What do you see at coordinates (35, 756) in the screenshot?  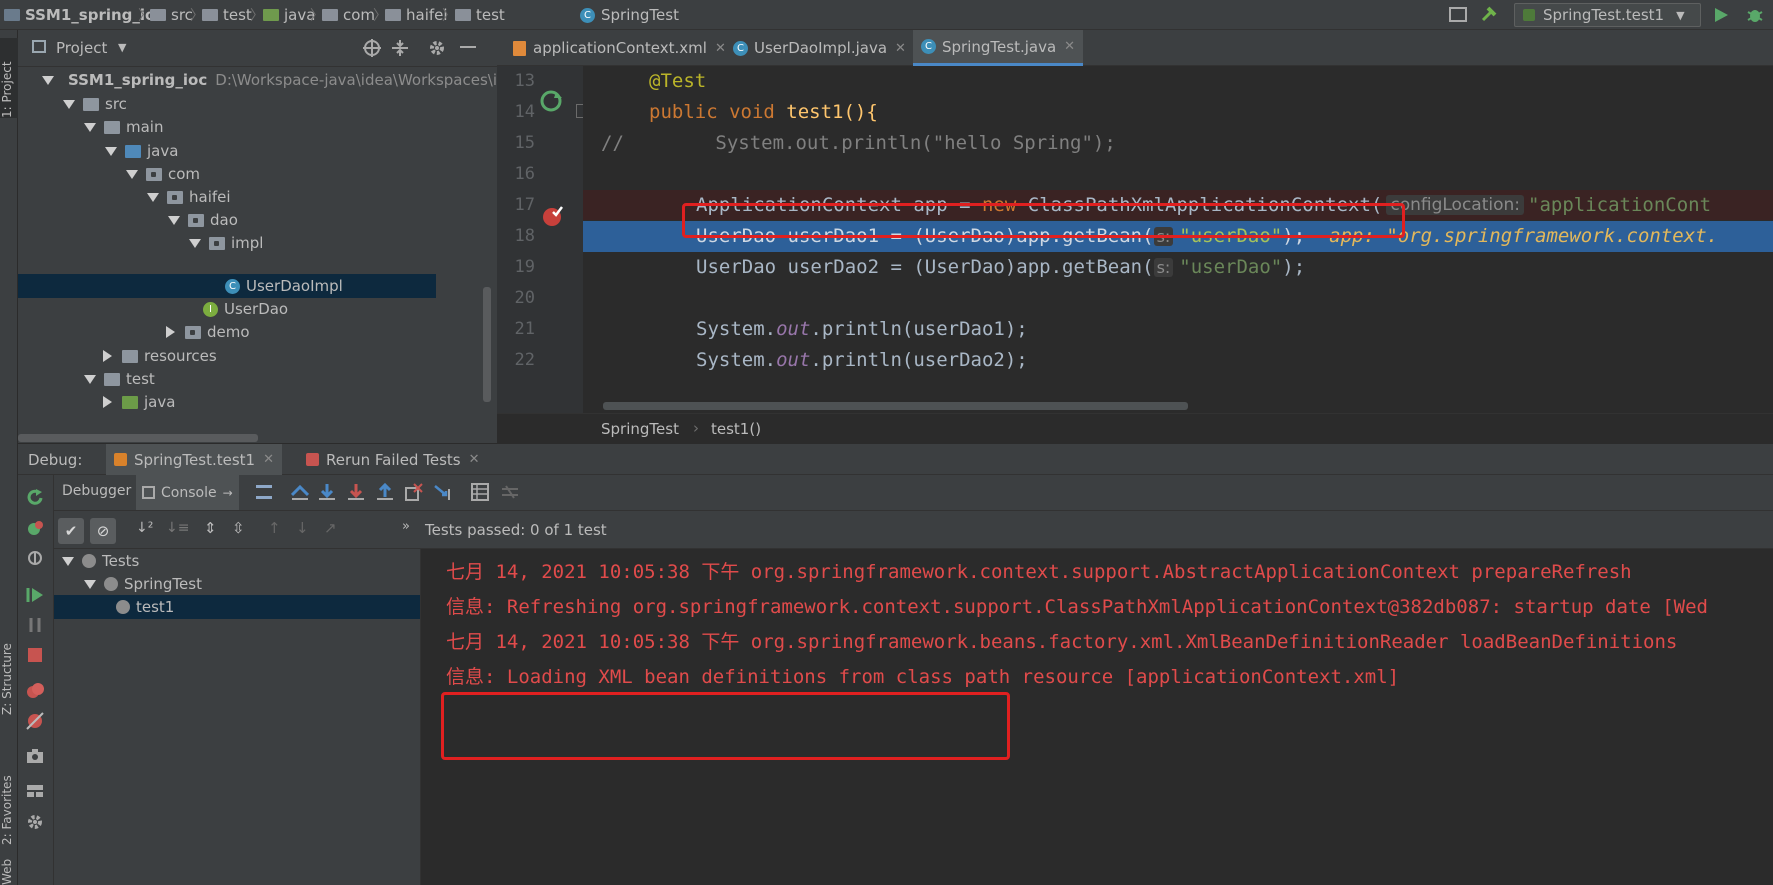 I see `camera-icon` at bounding box center [35, 756].